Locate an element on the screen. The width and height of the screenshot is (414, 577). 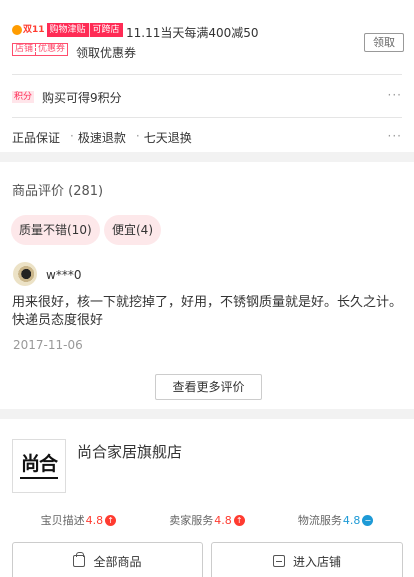
double11-logo: 双11 is located at coordinates (29, 30).